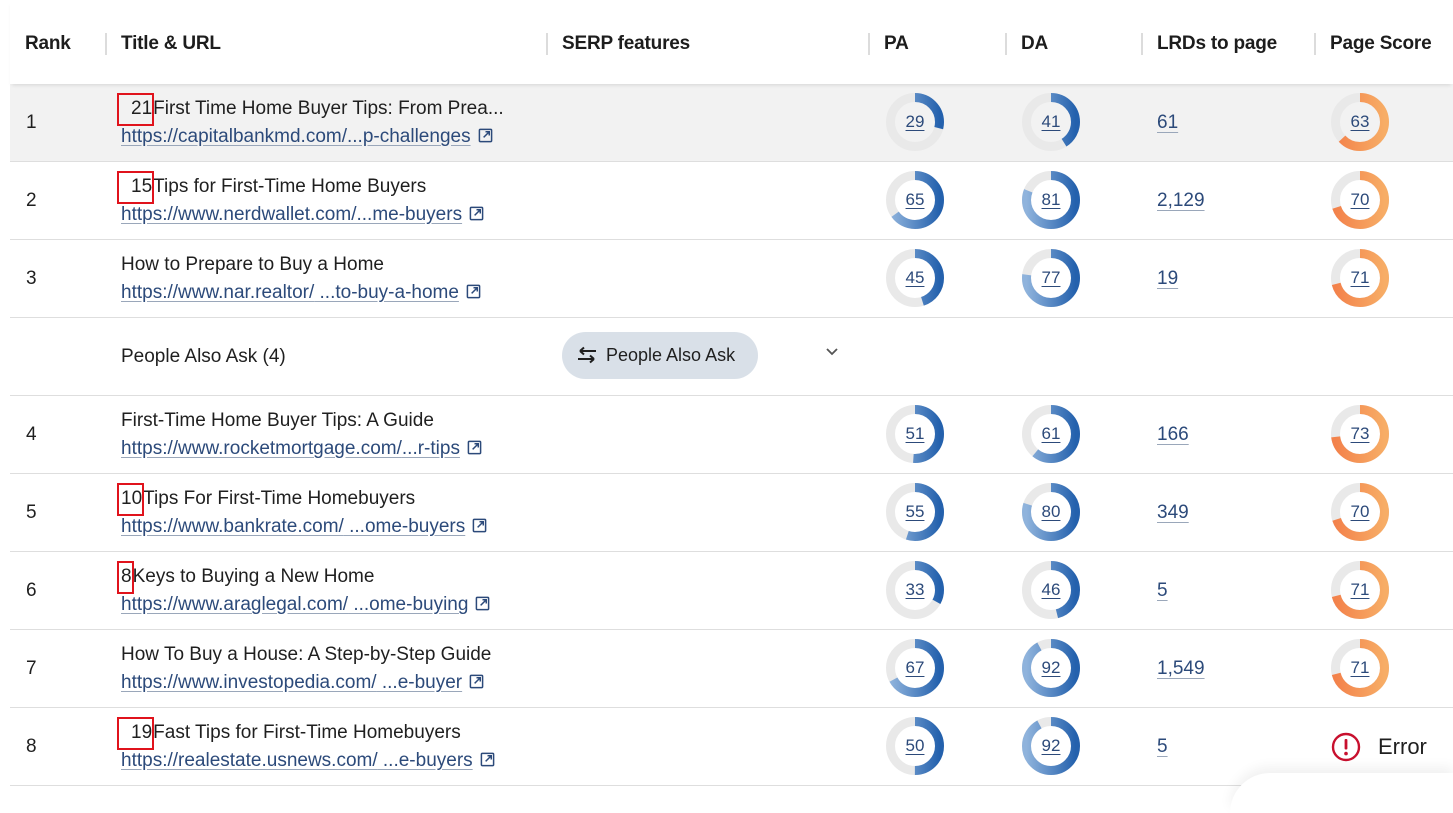  Describe the element at coordinates (408, 604) in the screenshot. I see `url-path-link: ...ome-buying` at that location.